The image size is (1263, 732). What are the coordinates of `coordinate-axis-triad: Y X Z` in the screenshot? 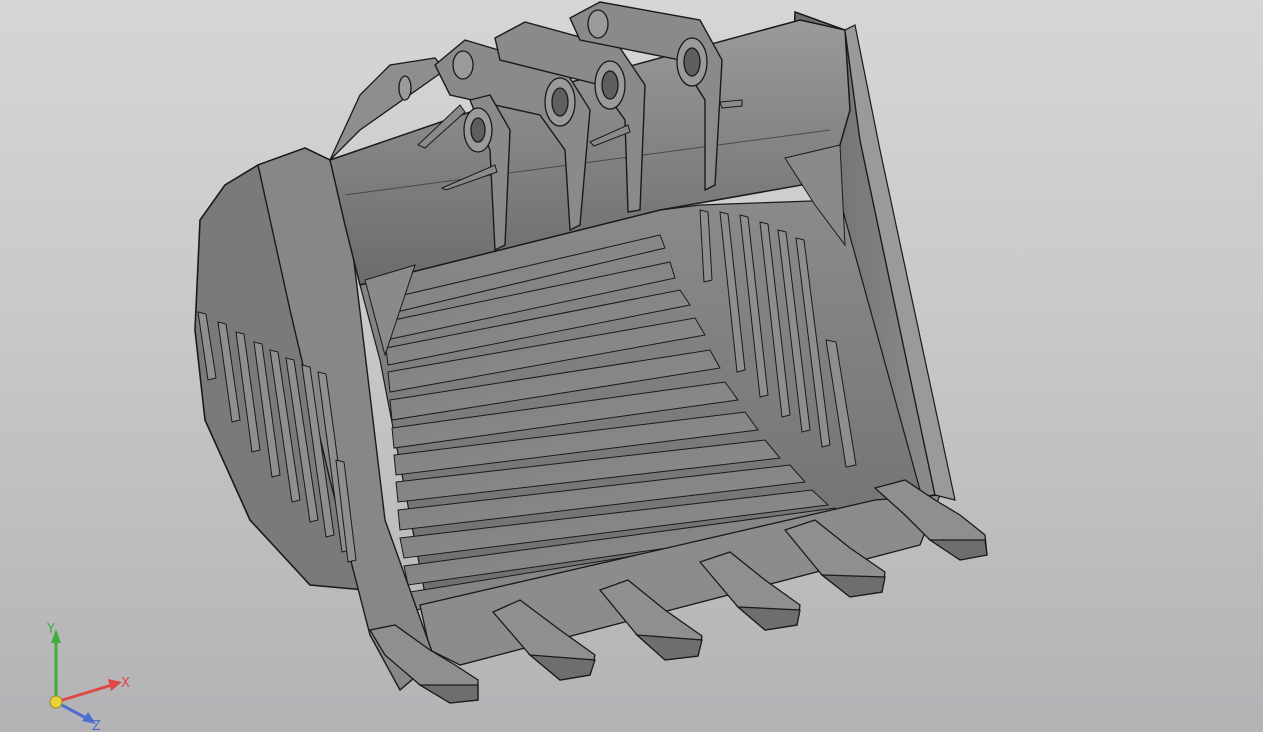 It's located at (88, 677).